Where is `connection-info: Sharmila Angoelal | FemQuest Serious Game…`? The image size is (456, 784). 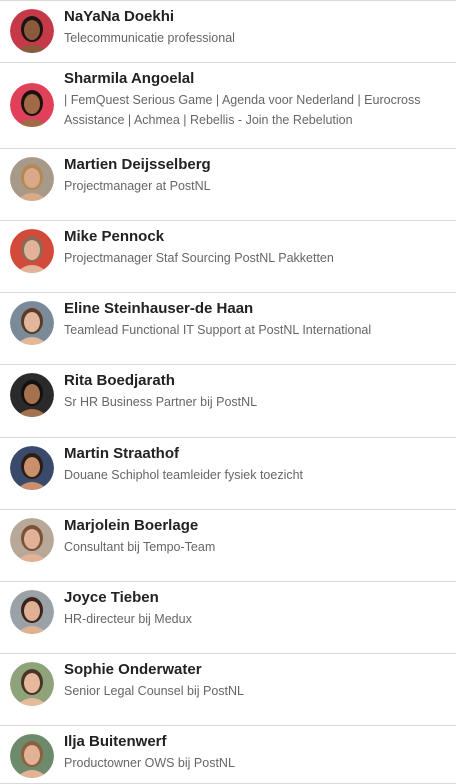
connection-info: Sharmila Angoelal | FemQuest Serious Game… is located at coordinates (259, 99).